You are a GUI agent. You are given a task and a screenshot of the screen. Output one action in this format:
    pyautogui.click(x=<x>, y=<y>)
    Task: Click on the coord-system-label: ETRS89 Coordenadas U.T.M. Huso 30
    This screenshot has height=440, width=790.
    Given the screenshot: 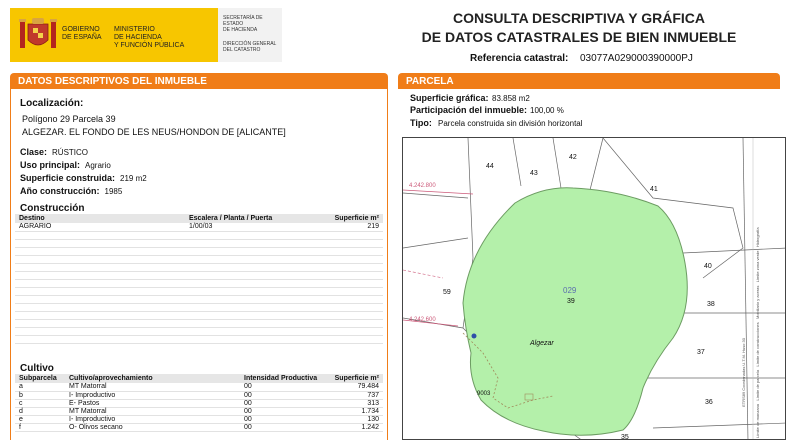 What is the action you would take?
    pyautogui.click(x=743, y=372)
    